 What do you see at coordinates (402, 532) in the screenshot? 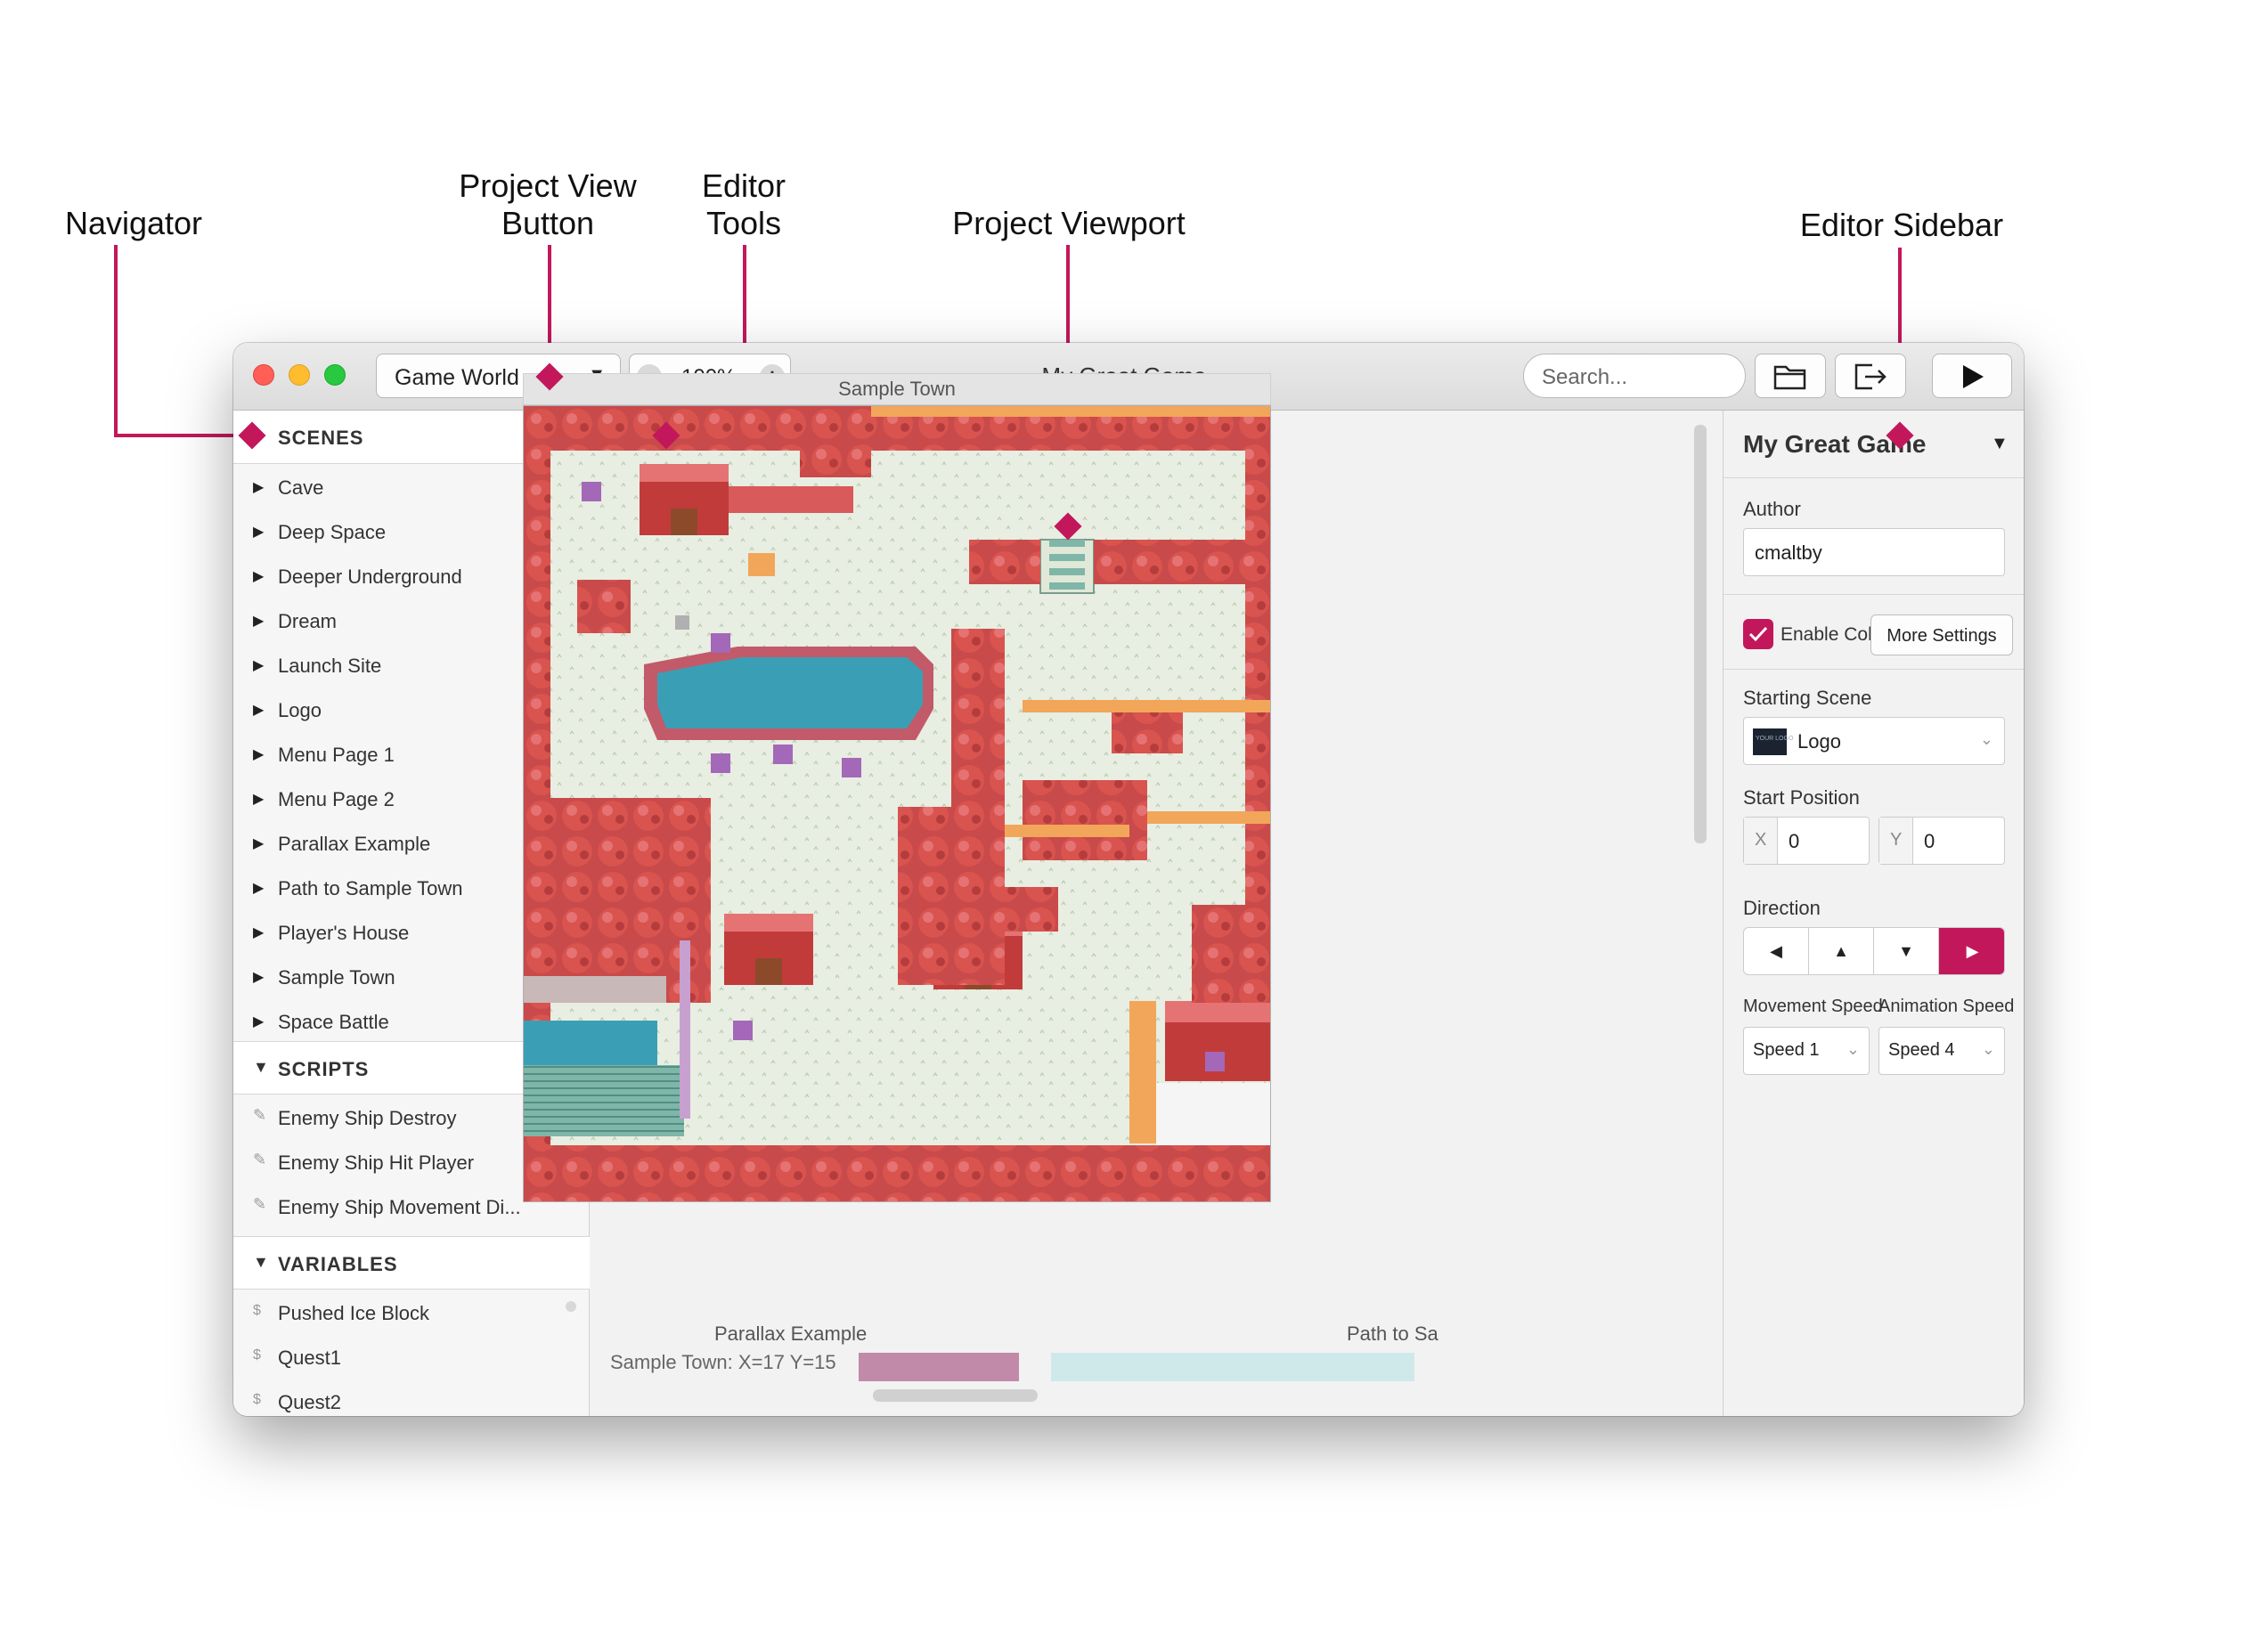
I see `scene-item: ▶ Deep Space` at bounding box center [402, 532].